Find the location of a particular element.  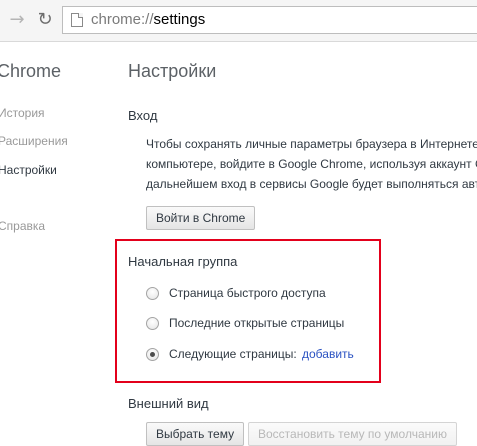

signin-section-title: Вход is located at coordinates (143, 115).